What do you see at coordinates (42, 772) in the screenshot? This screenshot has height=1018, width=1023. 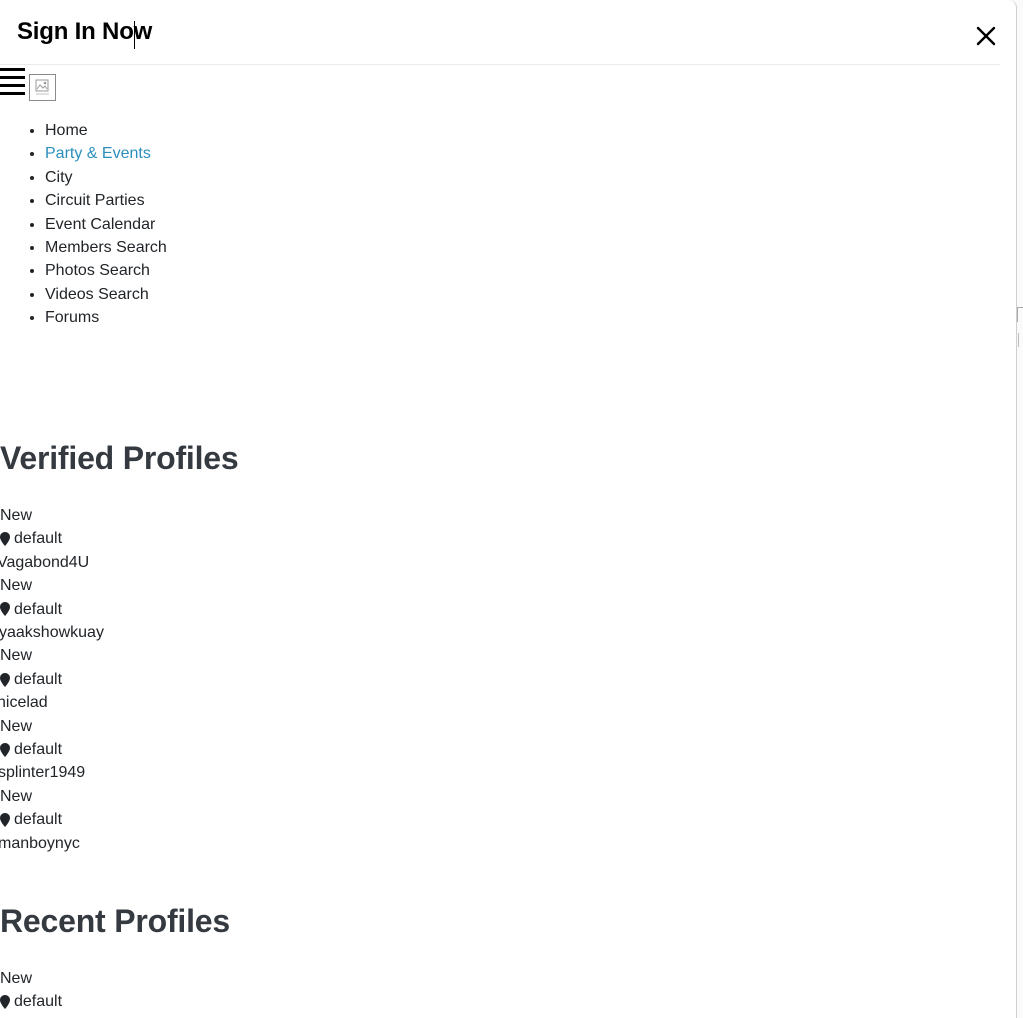 I see `profile-username-link: splinter1949` at bounding box center [42, 772].